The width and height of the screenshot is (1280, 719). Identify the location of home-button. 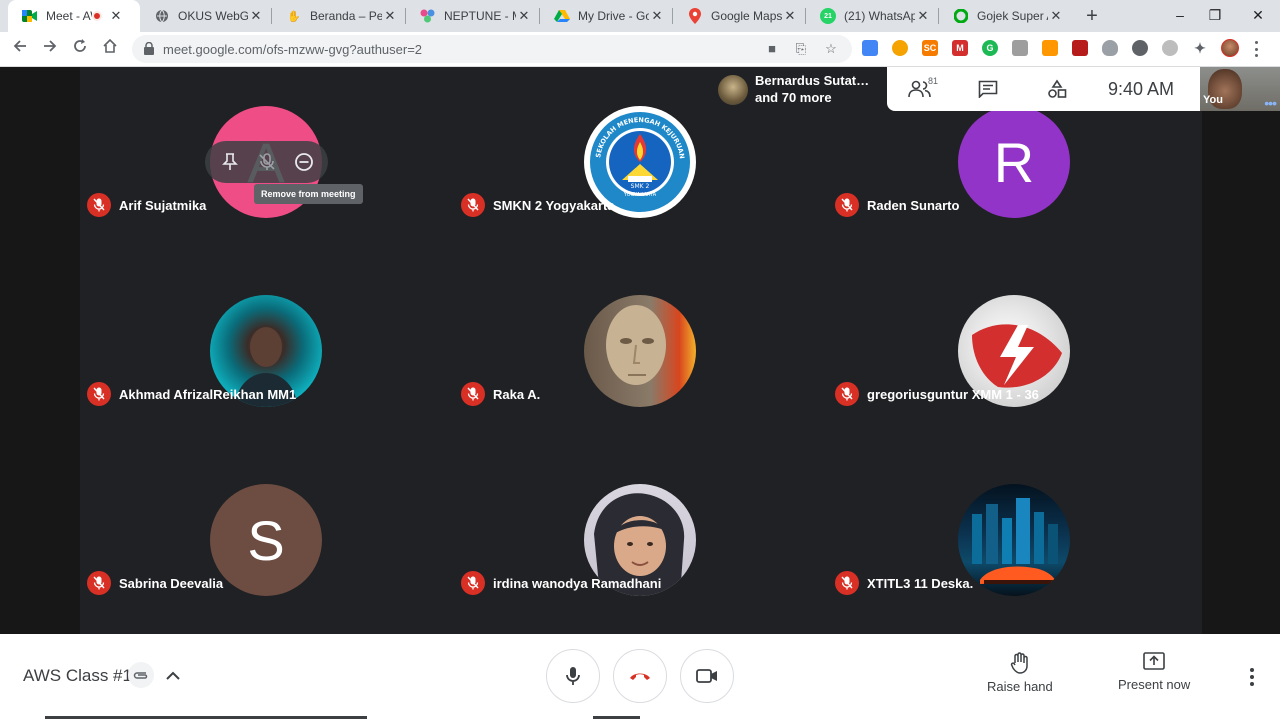
(110, 49).